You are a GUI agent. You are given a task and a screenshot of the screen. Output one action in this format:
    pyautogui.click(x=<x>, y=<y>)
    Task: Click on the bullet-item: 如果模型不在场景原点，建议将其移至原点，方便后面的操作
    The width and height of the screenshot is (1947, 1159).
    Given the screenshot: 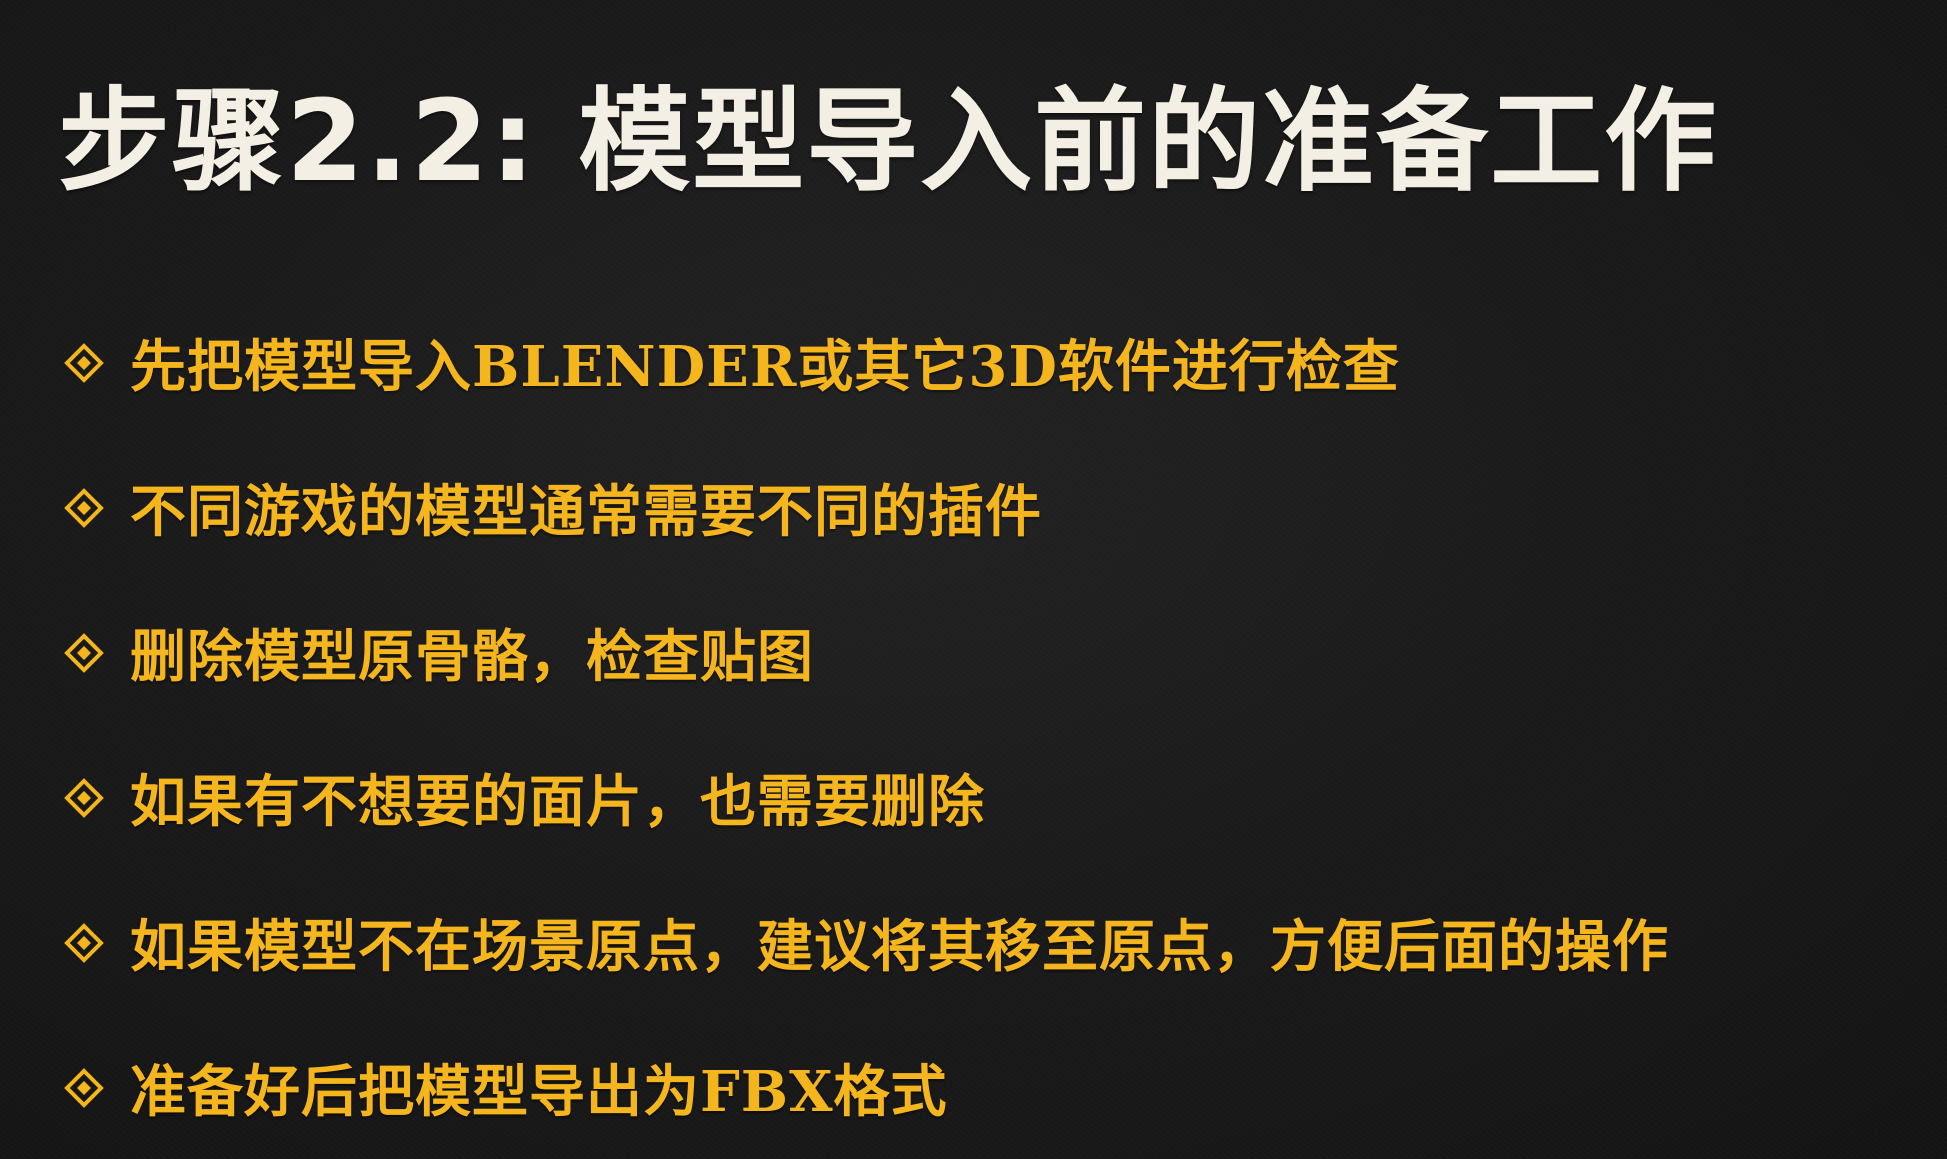 What is the action you would take?
    pyautogui.click(x=866, y=942)
    